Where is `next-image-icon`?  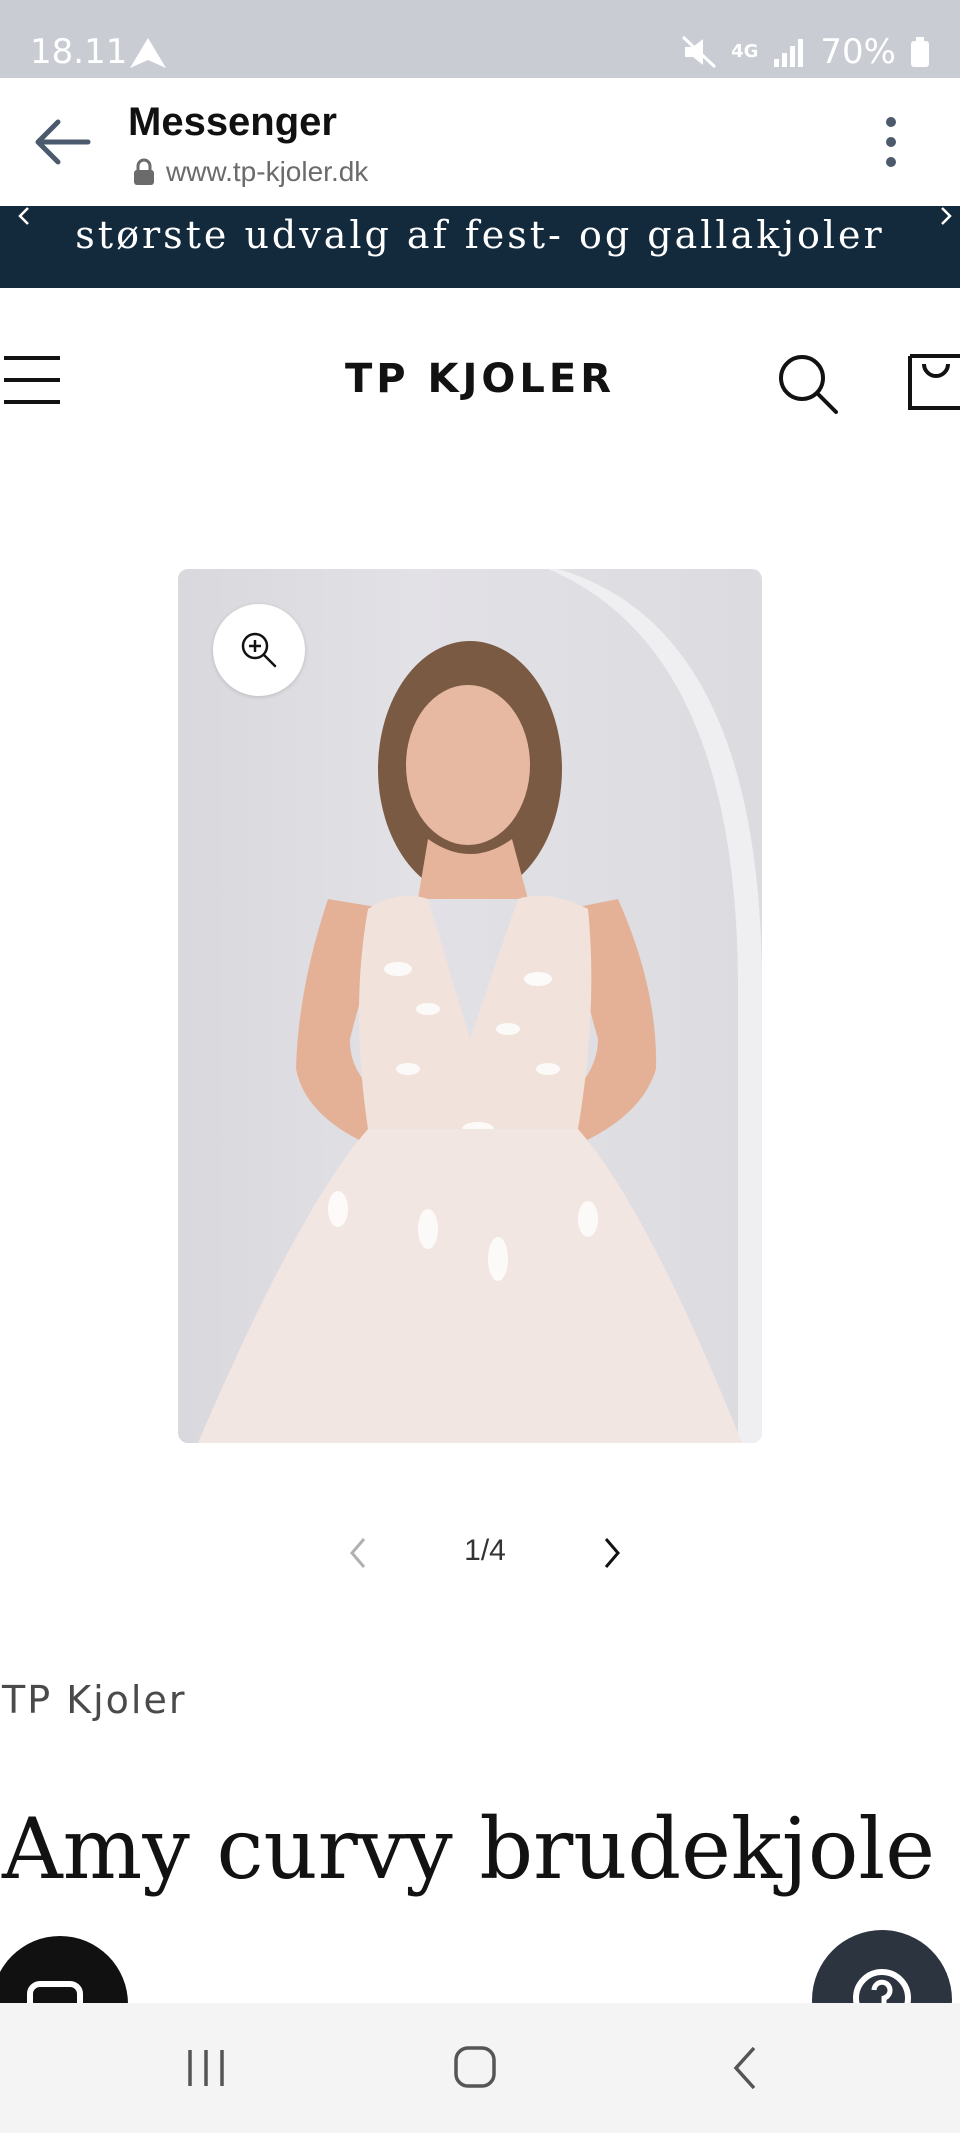
next-image-icon is located at coordinates (612, 1553).